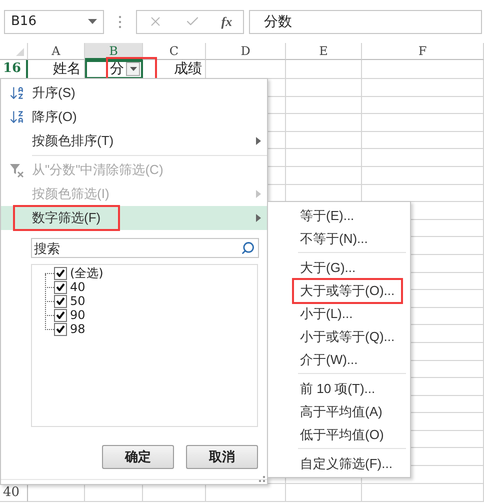 This screenshot has width=484, height=504. Describe the element at coordinates (324, 51) in the screenshot. I see `column-header: E` at that location.